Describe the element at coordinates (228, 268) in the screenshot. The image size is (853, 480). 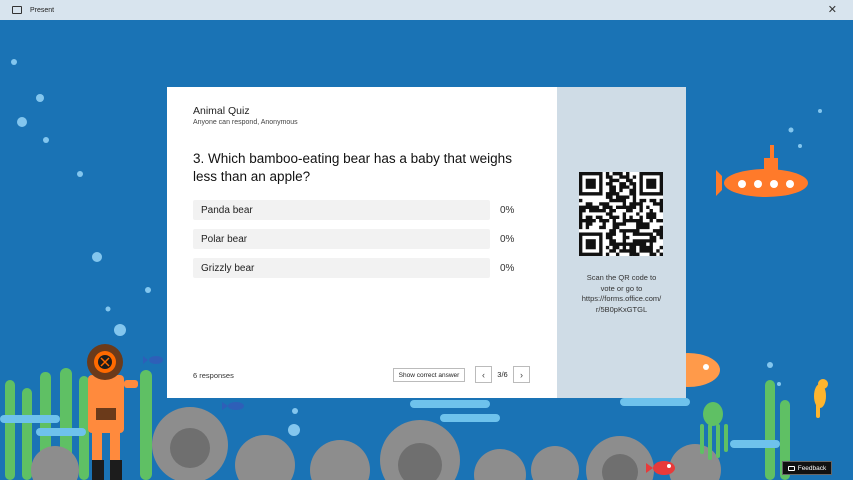
I see `option-label: Grizzly bear` at that location.